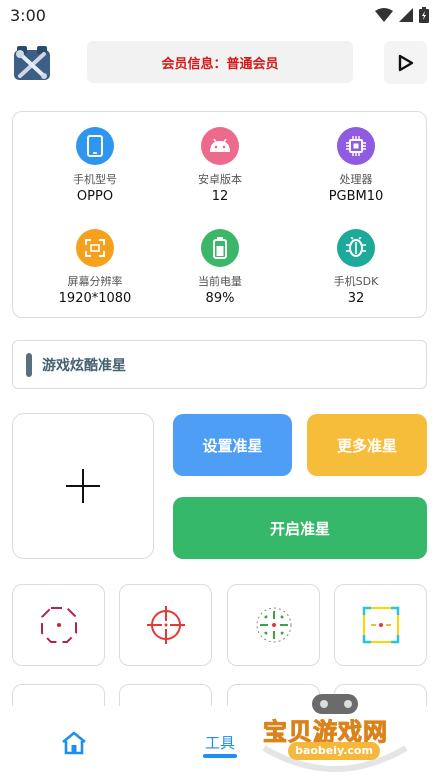  I want to click on status-icons, so click(402, 15).